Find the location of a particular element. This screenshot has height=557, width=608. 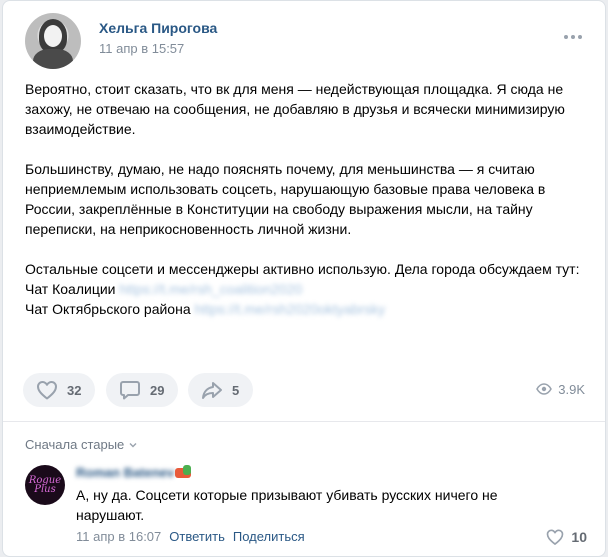

chat2-link: https://t.me/rsh2020oktyabrsky is located at coordinates (290, 309).